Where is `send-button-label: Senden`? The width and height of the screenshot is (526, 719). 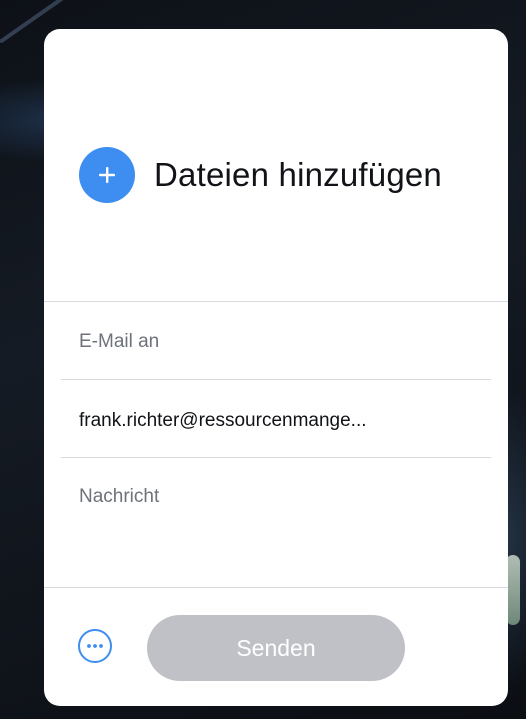 send-button-label: Senden is located at coordinates (276, 647).